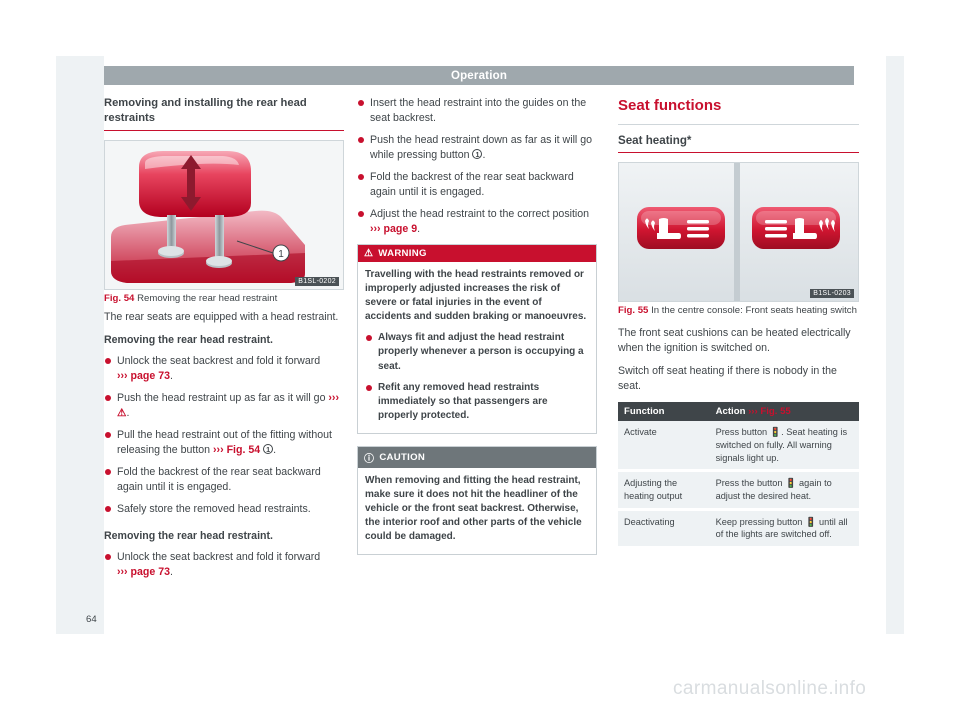 This screenshot has height=708, width=960. Describe the element at coordinates (633, 311) in the screenshot. I see `figure-55-label: Fig. 55` at that location.